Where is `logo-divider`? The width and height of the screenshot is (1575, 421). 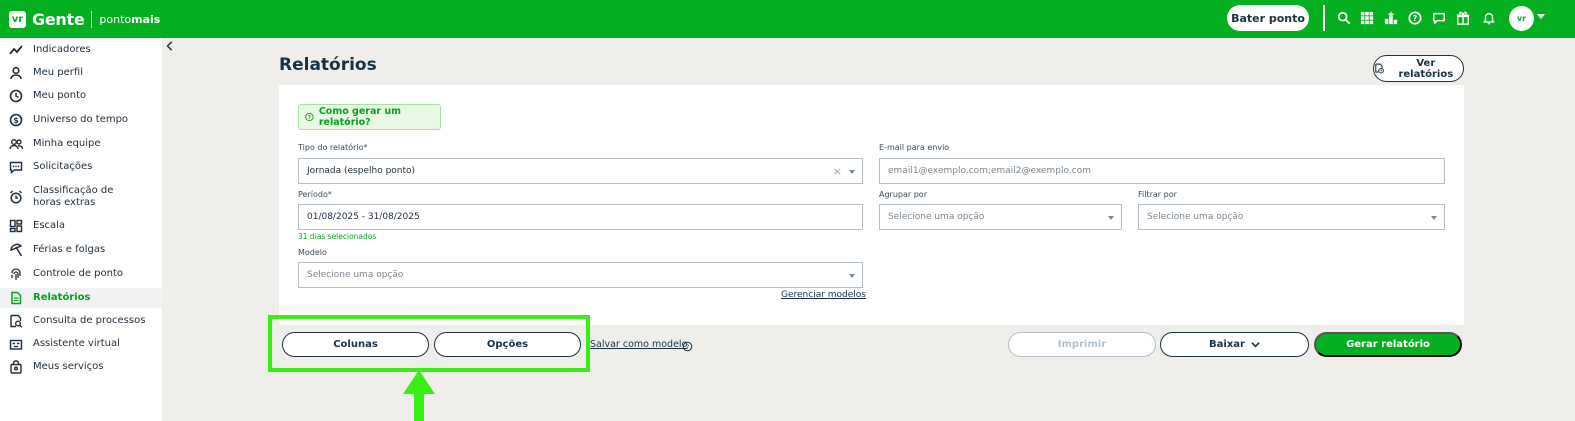
logo-divider is located at coordinates (92, 19).